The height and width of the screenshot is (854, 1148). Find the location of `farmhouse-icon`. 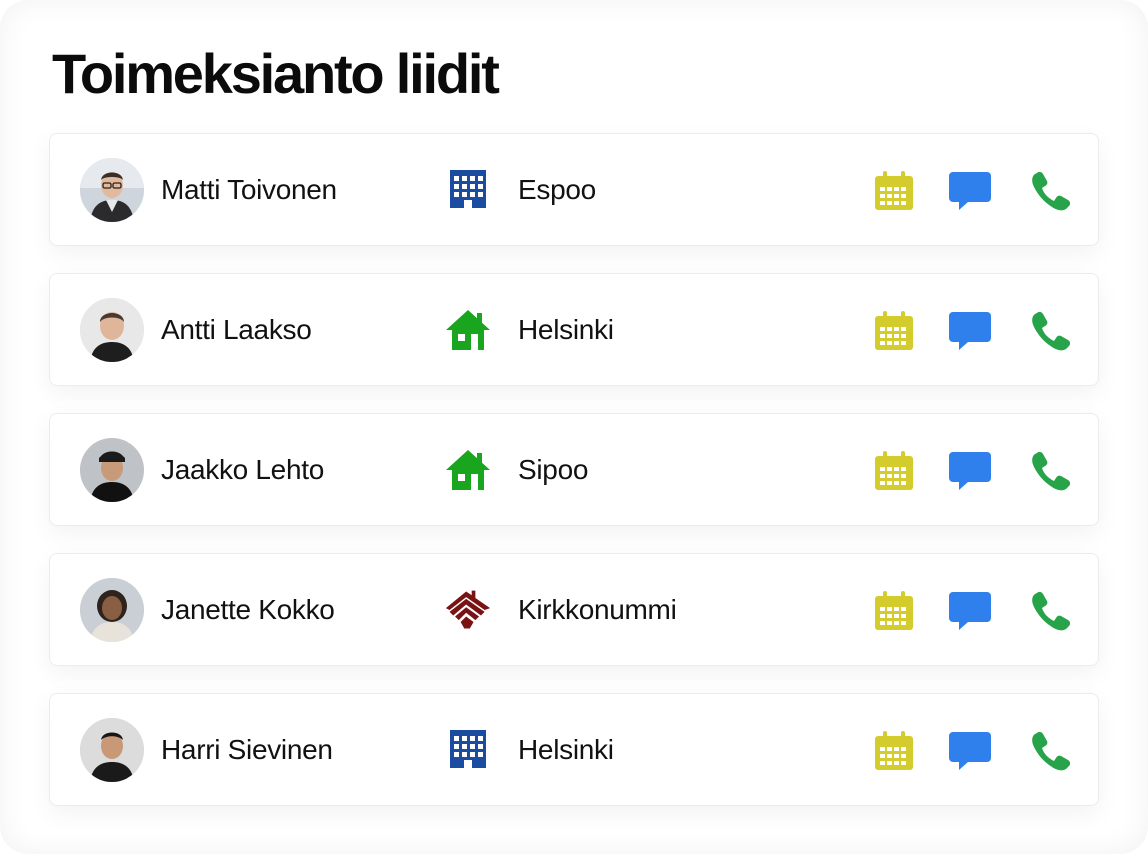

farmhouse-icon is located at coordinates (468, 610).